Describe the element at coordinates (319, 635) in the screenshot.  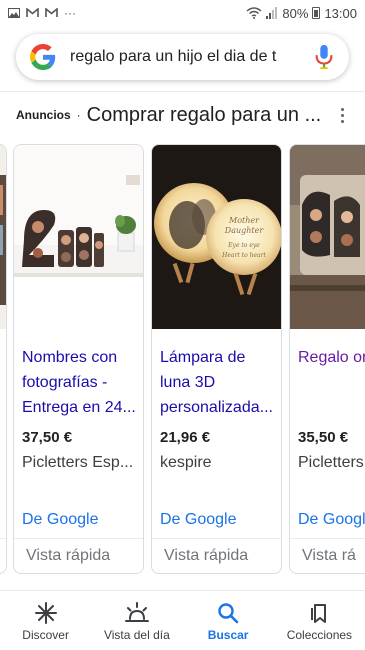
I see `nav-label: Colecciones` at that location.